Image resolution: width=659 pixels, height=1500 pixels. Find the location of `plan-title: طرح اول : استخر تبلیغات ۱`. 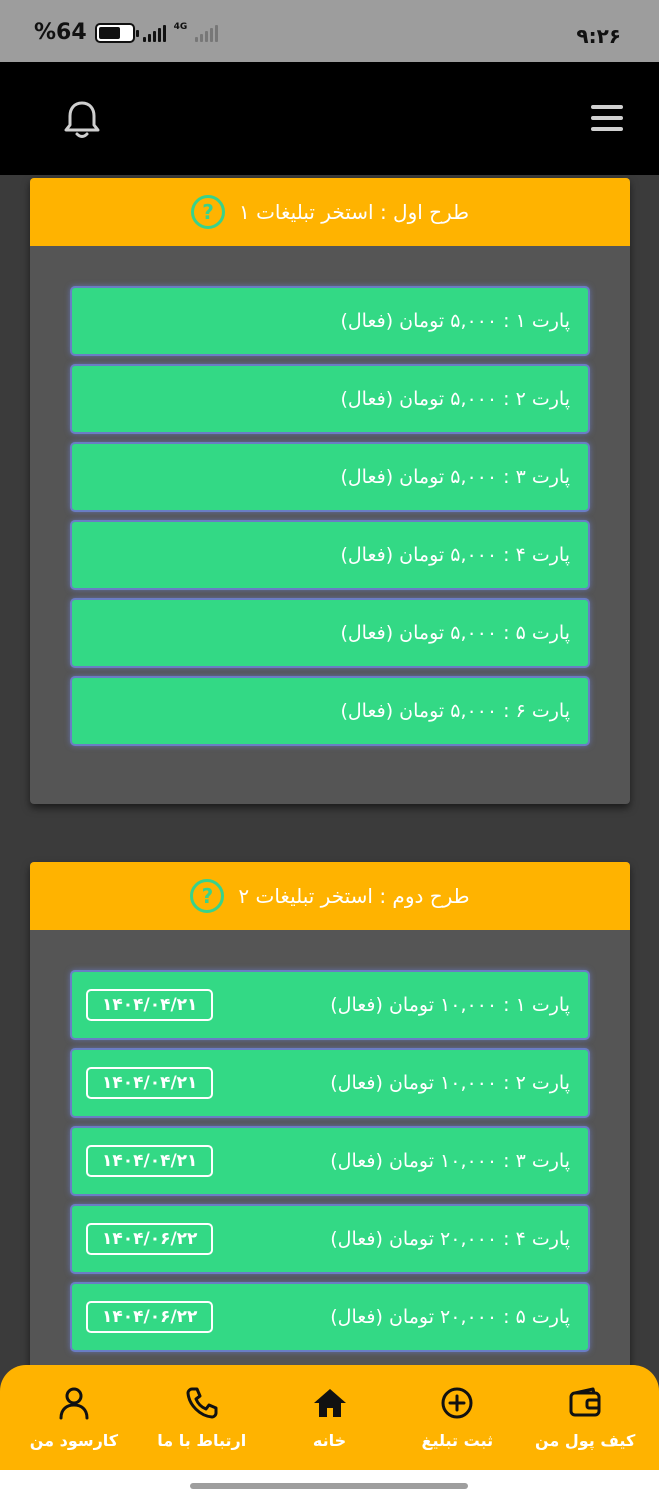

plan-title: طرح اول : استخر تبلیغات ۱ is located at coordinates (354, 212).